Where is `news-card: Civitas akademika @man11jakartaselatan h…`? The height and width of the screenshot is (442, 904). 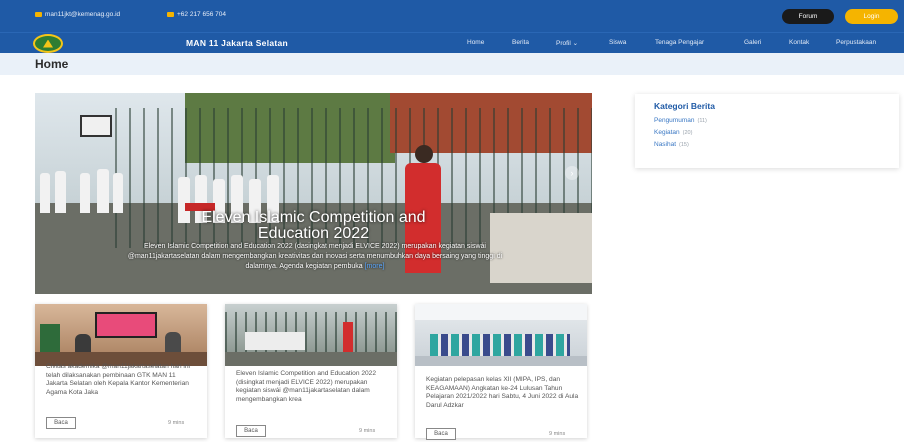
news-card: Civitas akademika @man11jakartaselatan h… is located at coordinates (121, 371).